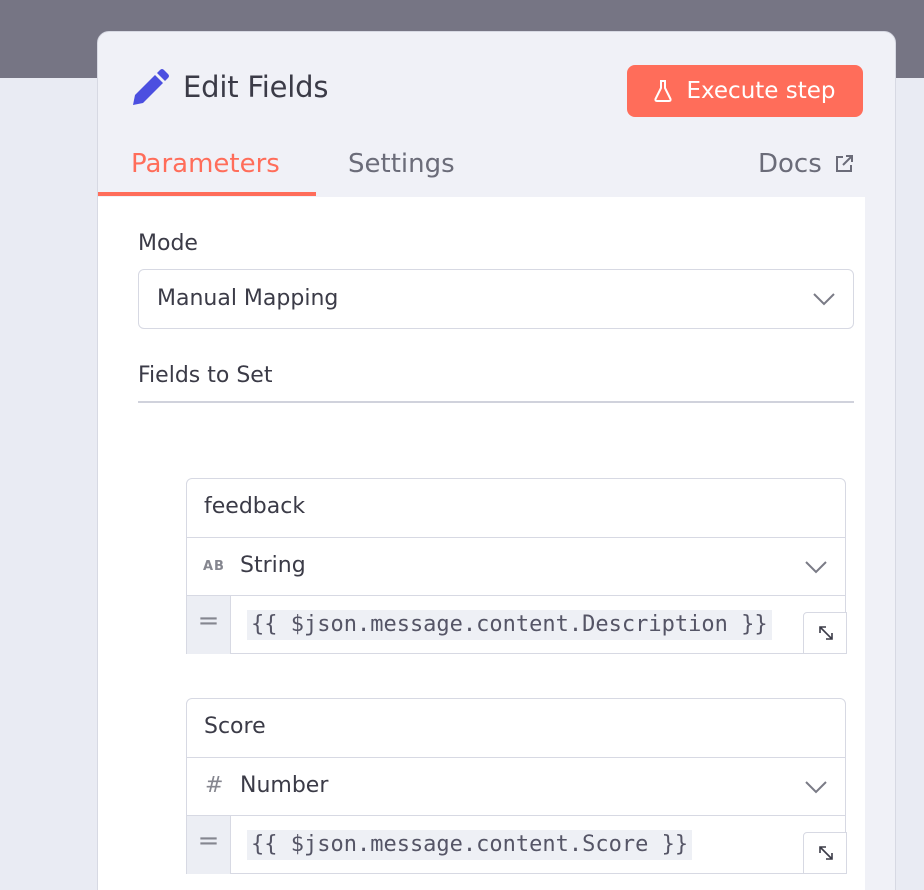 This screenshot has width=924, height=890. I want to click on field-type-value: Number, so click(284, 785).